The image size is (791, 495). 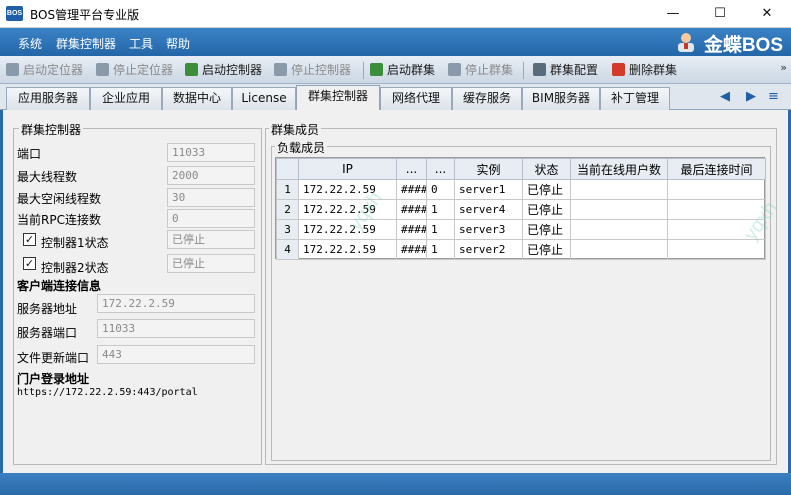 I want to click on controller1-status-label: 控制器1状态, so click(x=75, y=243).